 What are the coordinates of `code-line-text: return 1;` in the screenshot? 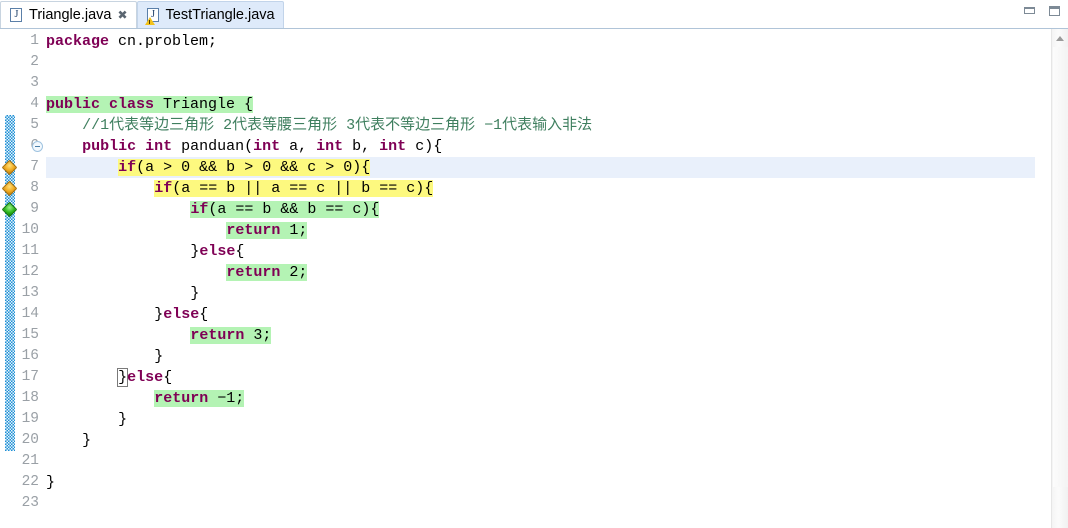 It's located at (267, 230).